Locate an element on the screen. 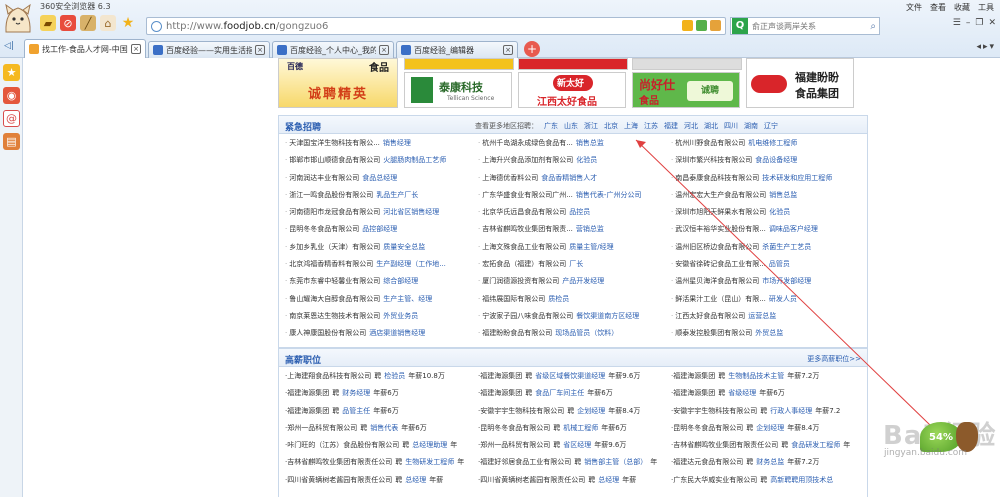 The width and height of the screenshot is (1000, 497). urgent-job-item: · 深圳市繁兴科技有限公司 食品设备经理 is located at coordinates (767, 163).